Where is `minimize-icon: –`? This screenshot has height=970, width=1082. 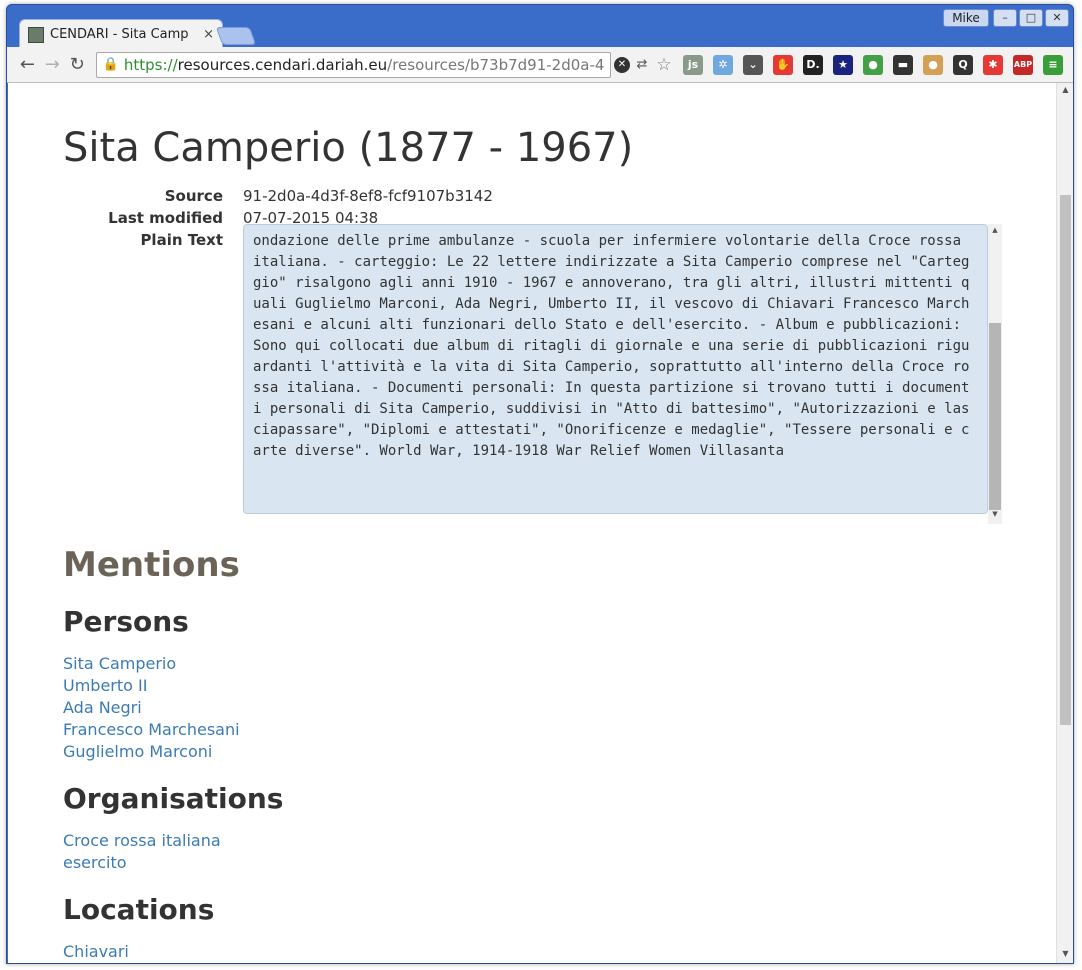 minimize-icon: – is located at coordinates (1005, 18).